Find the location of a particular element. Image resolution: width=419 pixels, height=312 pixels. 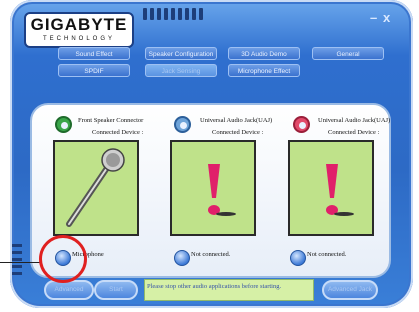

advanced-button: Advanced is located at coordinates (69, 290).